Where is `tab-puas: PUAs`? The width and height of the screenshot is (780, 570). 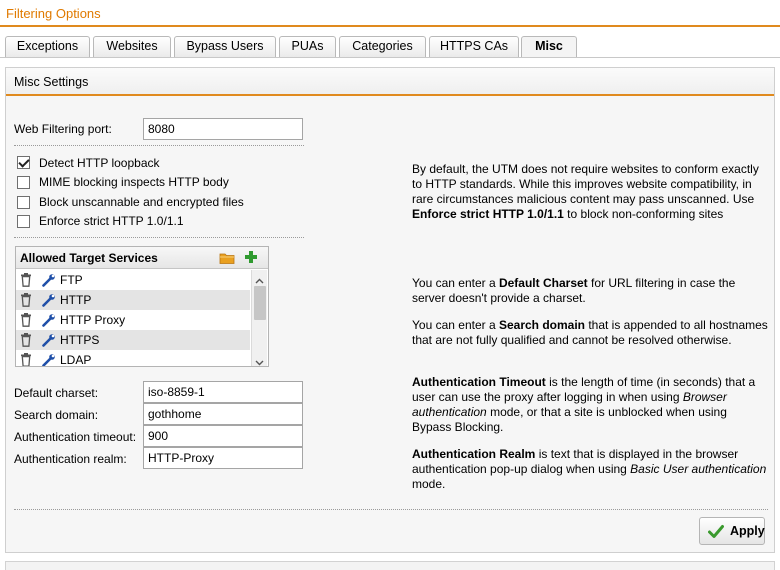 tab-puas: PUAs is located at coordinates (307, 46).